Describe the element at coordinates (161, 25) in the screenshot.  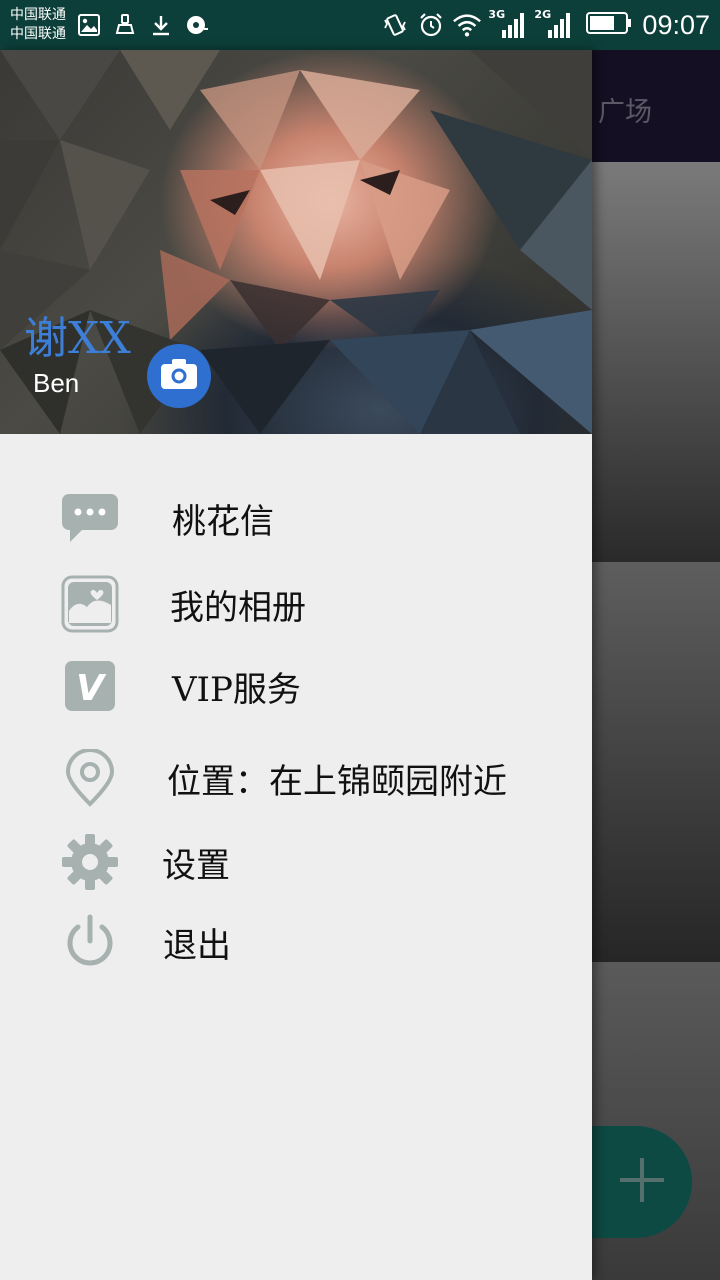
I see `download-icon` at that location.